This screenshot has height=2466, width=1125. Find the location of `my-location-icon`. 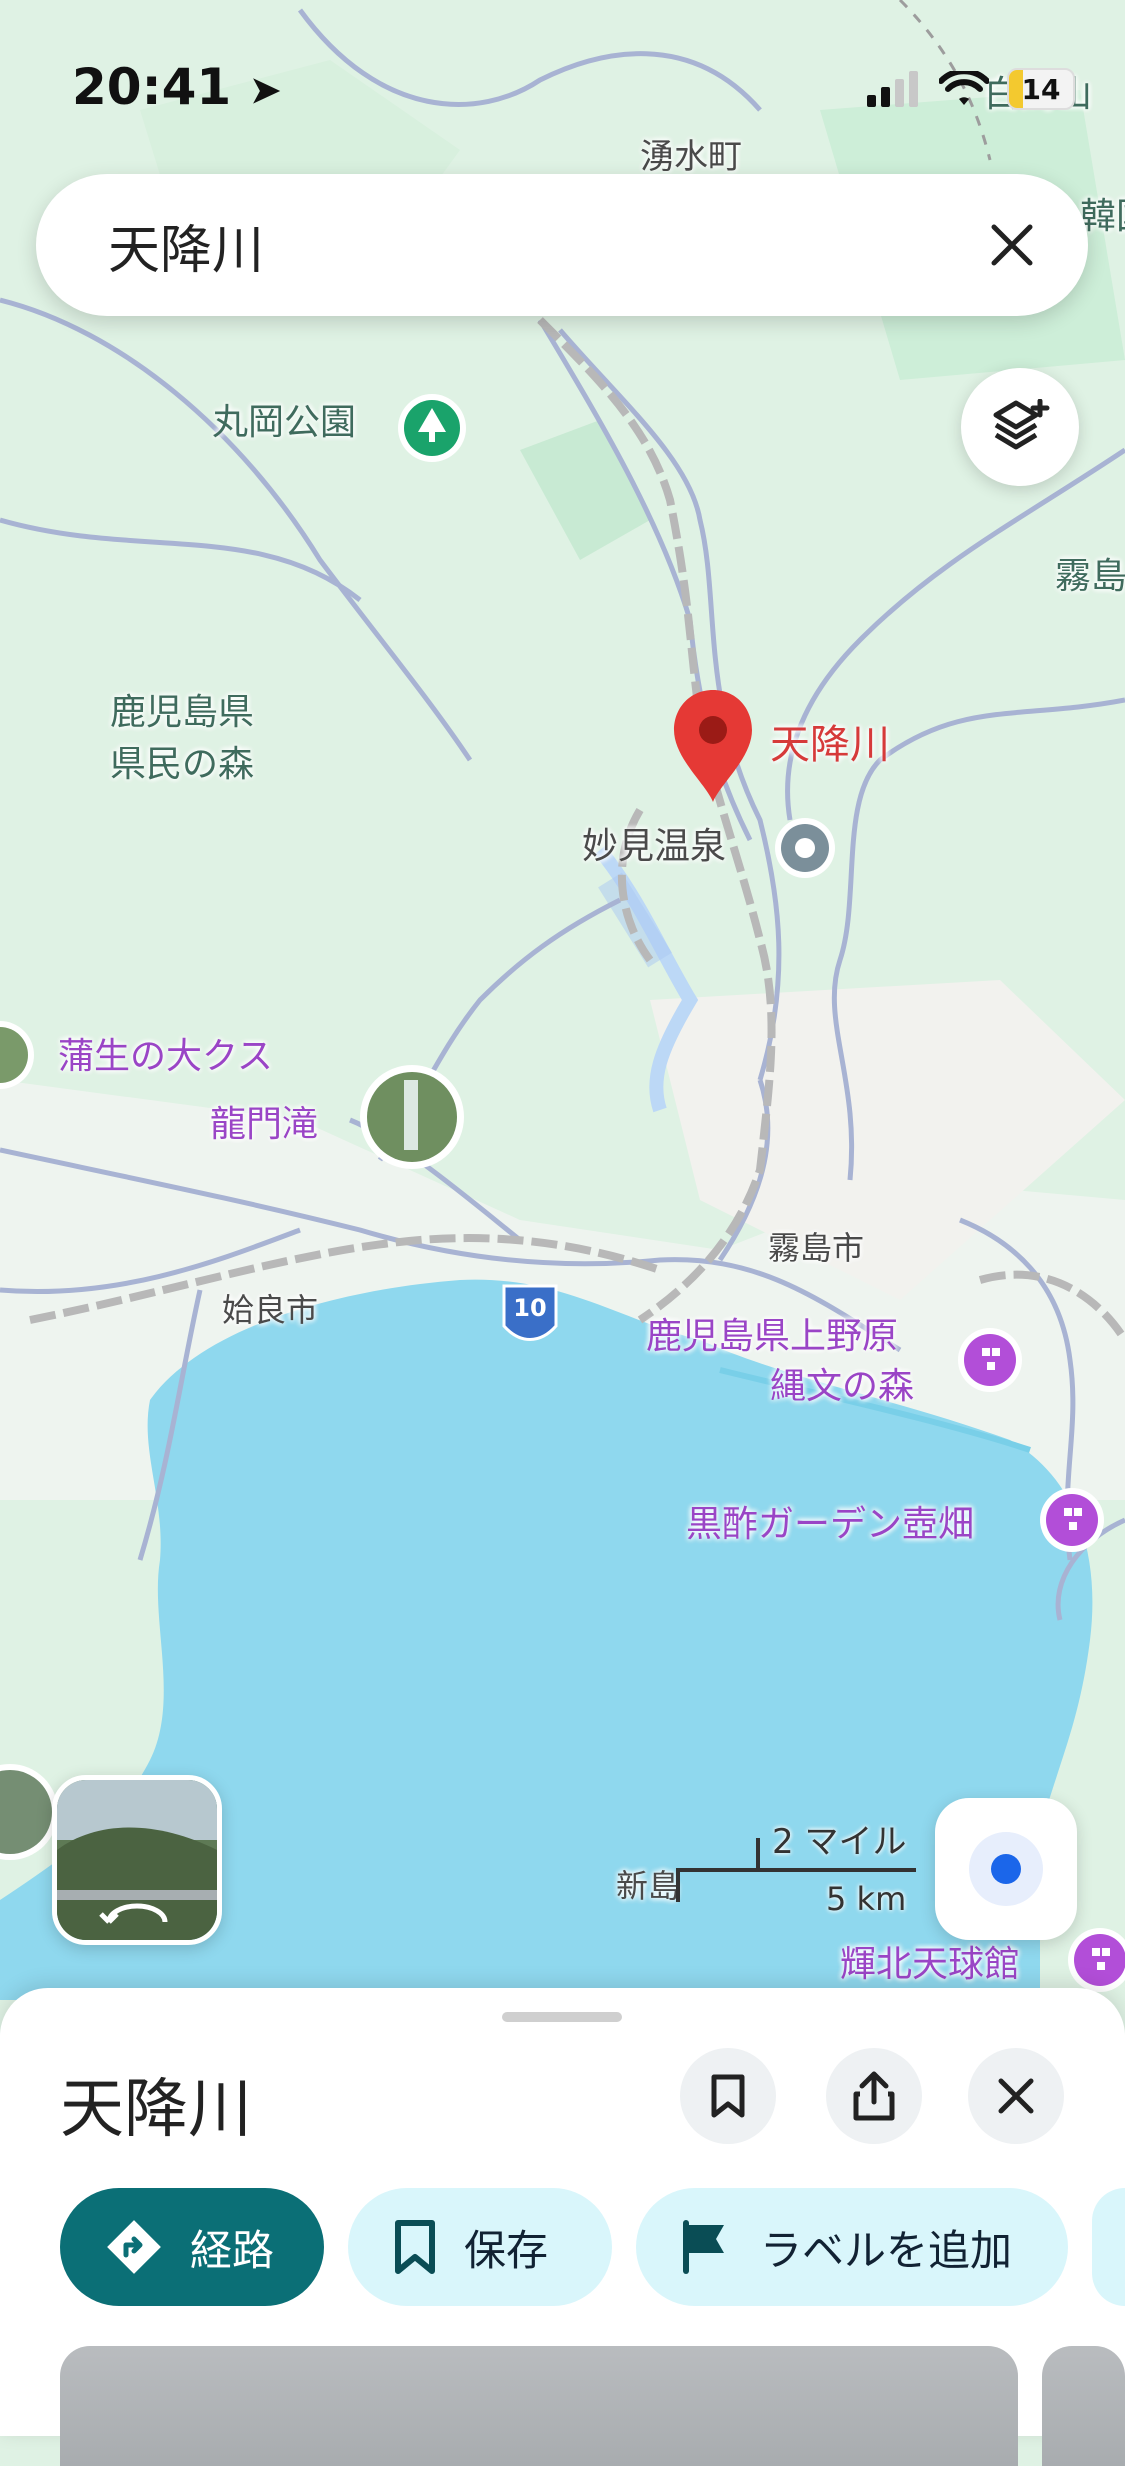

my-location-icon is located at coordinates (1006, 1869).